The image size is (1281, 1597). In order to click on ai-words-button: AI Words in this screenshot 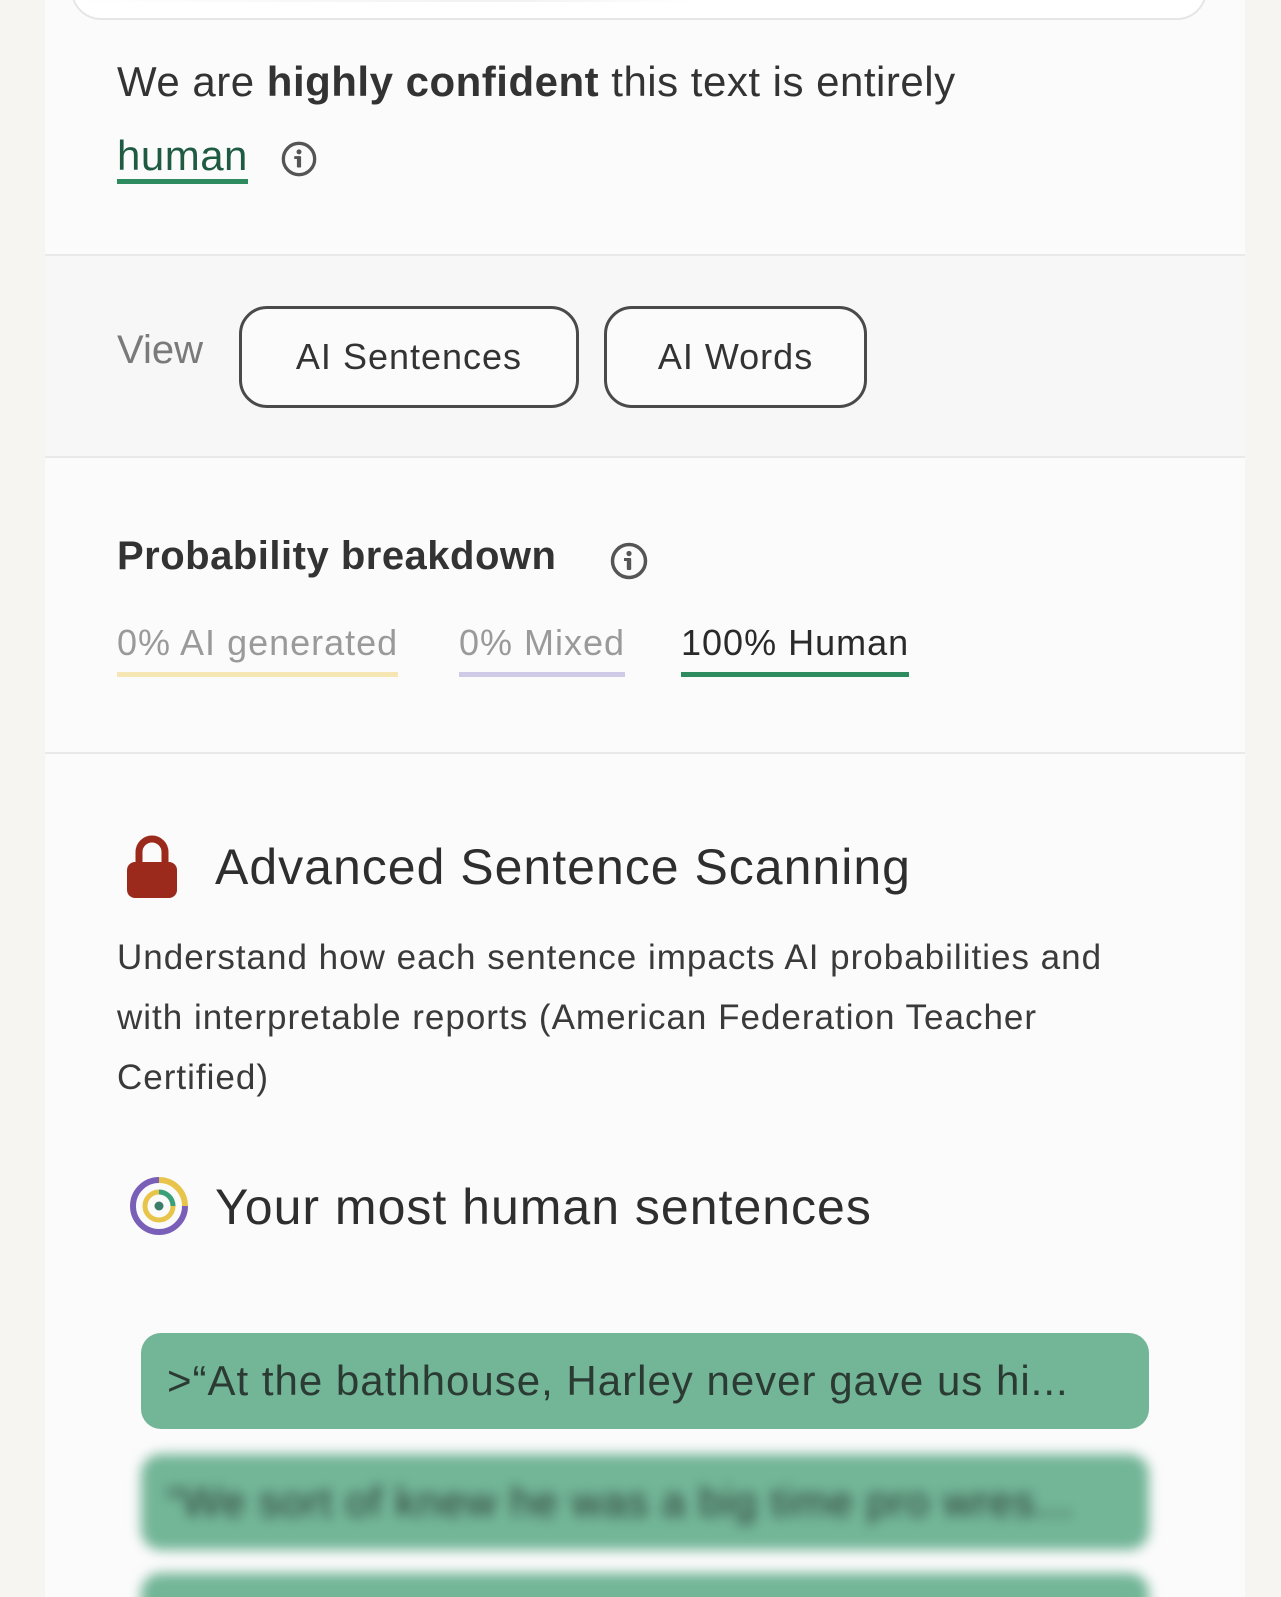, I will do `click(735, 357)`.